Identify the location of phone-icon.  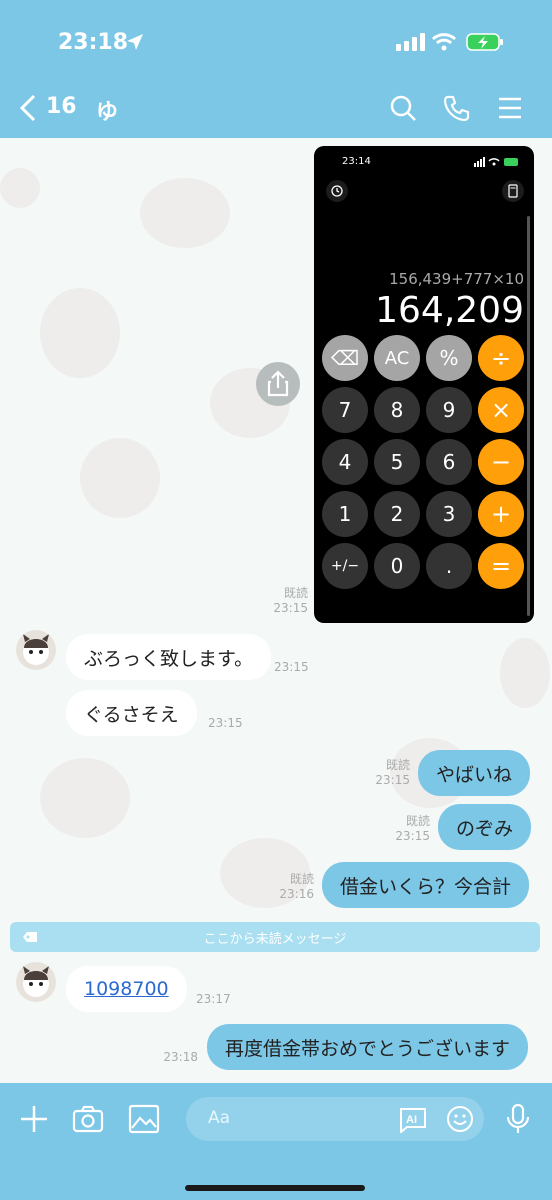
(457, 108).